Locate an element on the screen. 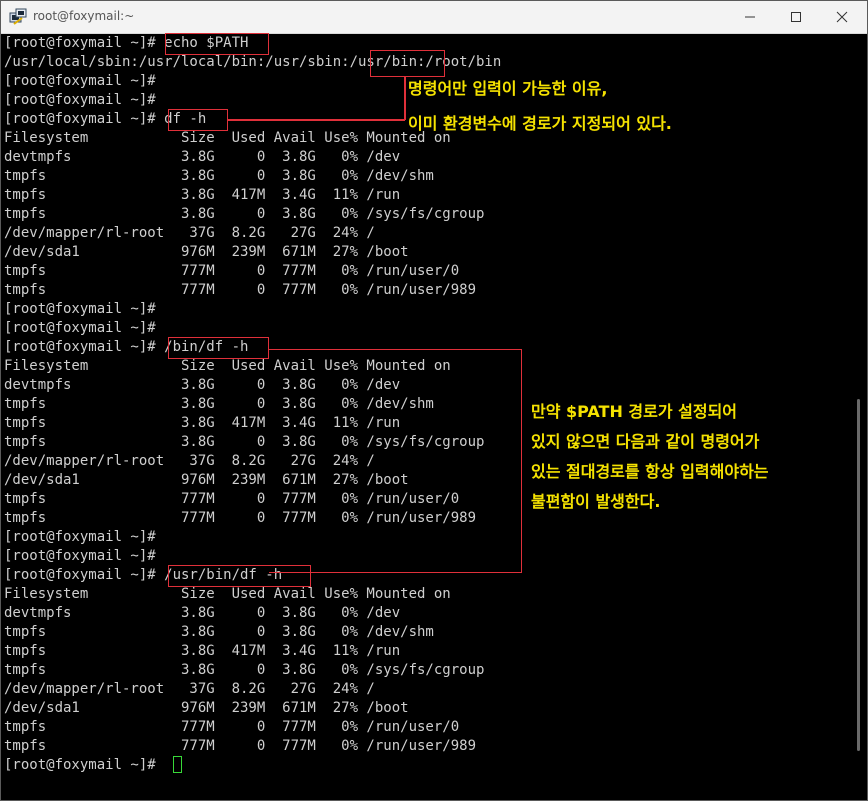 This screenshot has width=868, height=801. terminal-line: [root@foxymail ~]# /usr/bin/df -h is located at coordinates (143, 575).